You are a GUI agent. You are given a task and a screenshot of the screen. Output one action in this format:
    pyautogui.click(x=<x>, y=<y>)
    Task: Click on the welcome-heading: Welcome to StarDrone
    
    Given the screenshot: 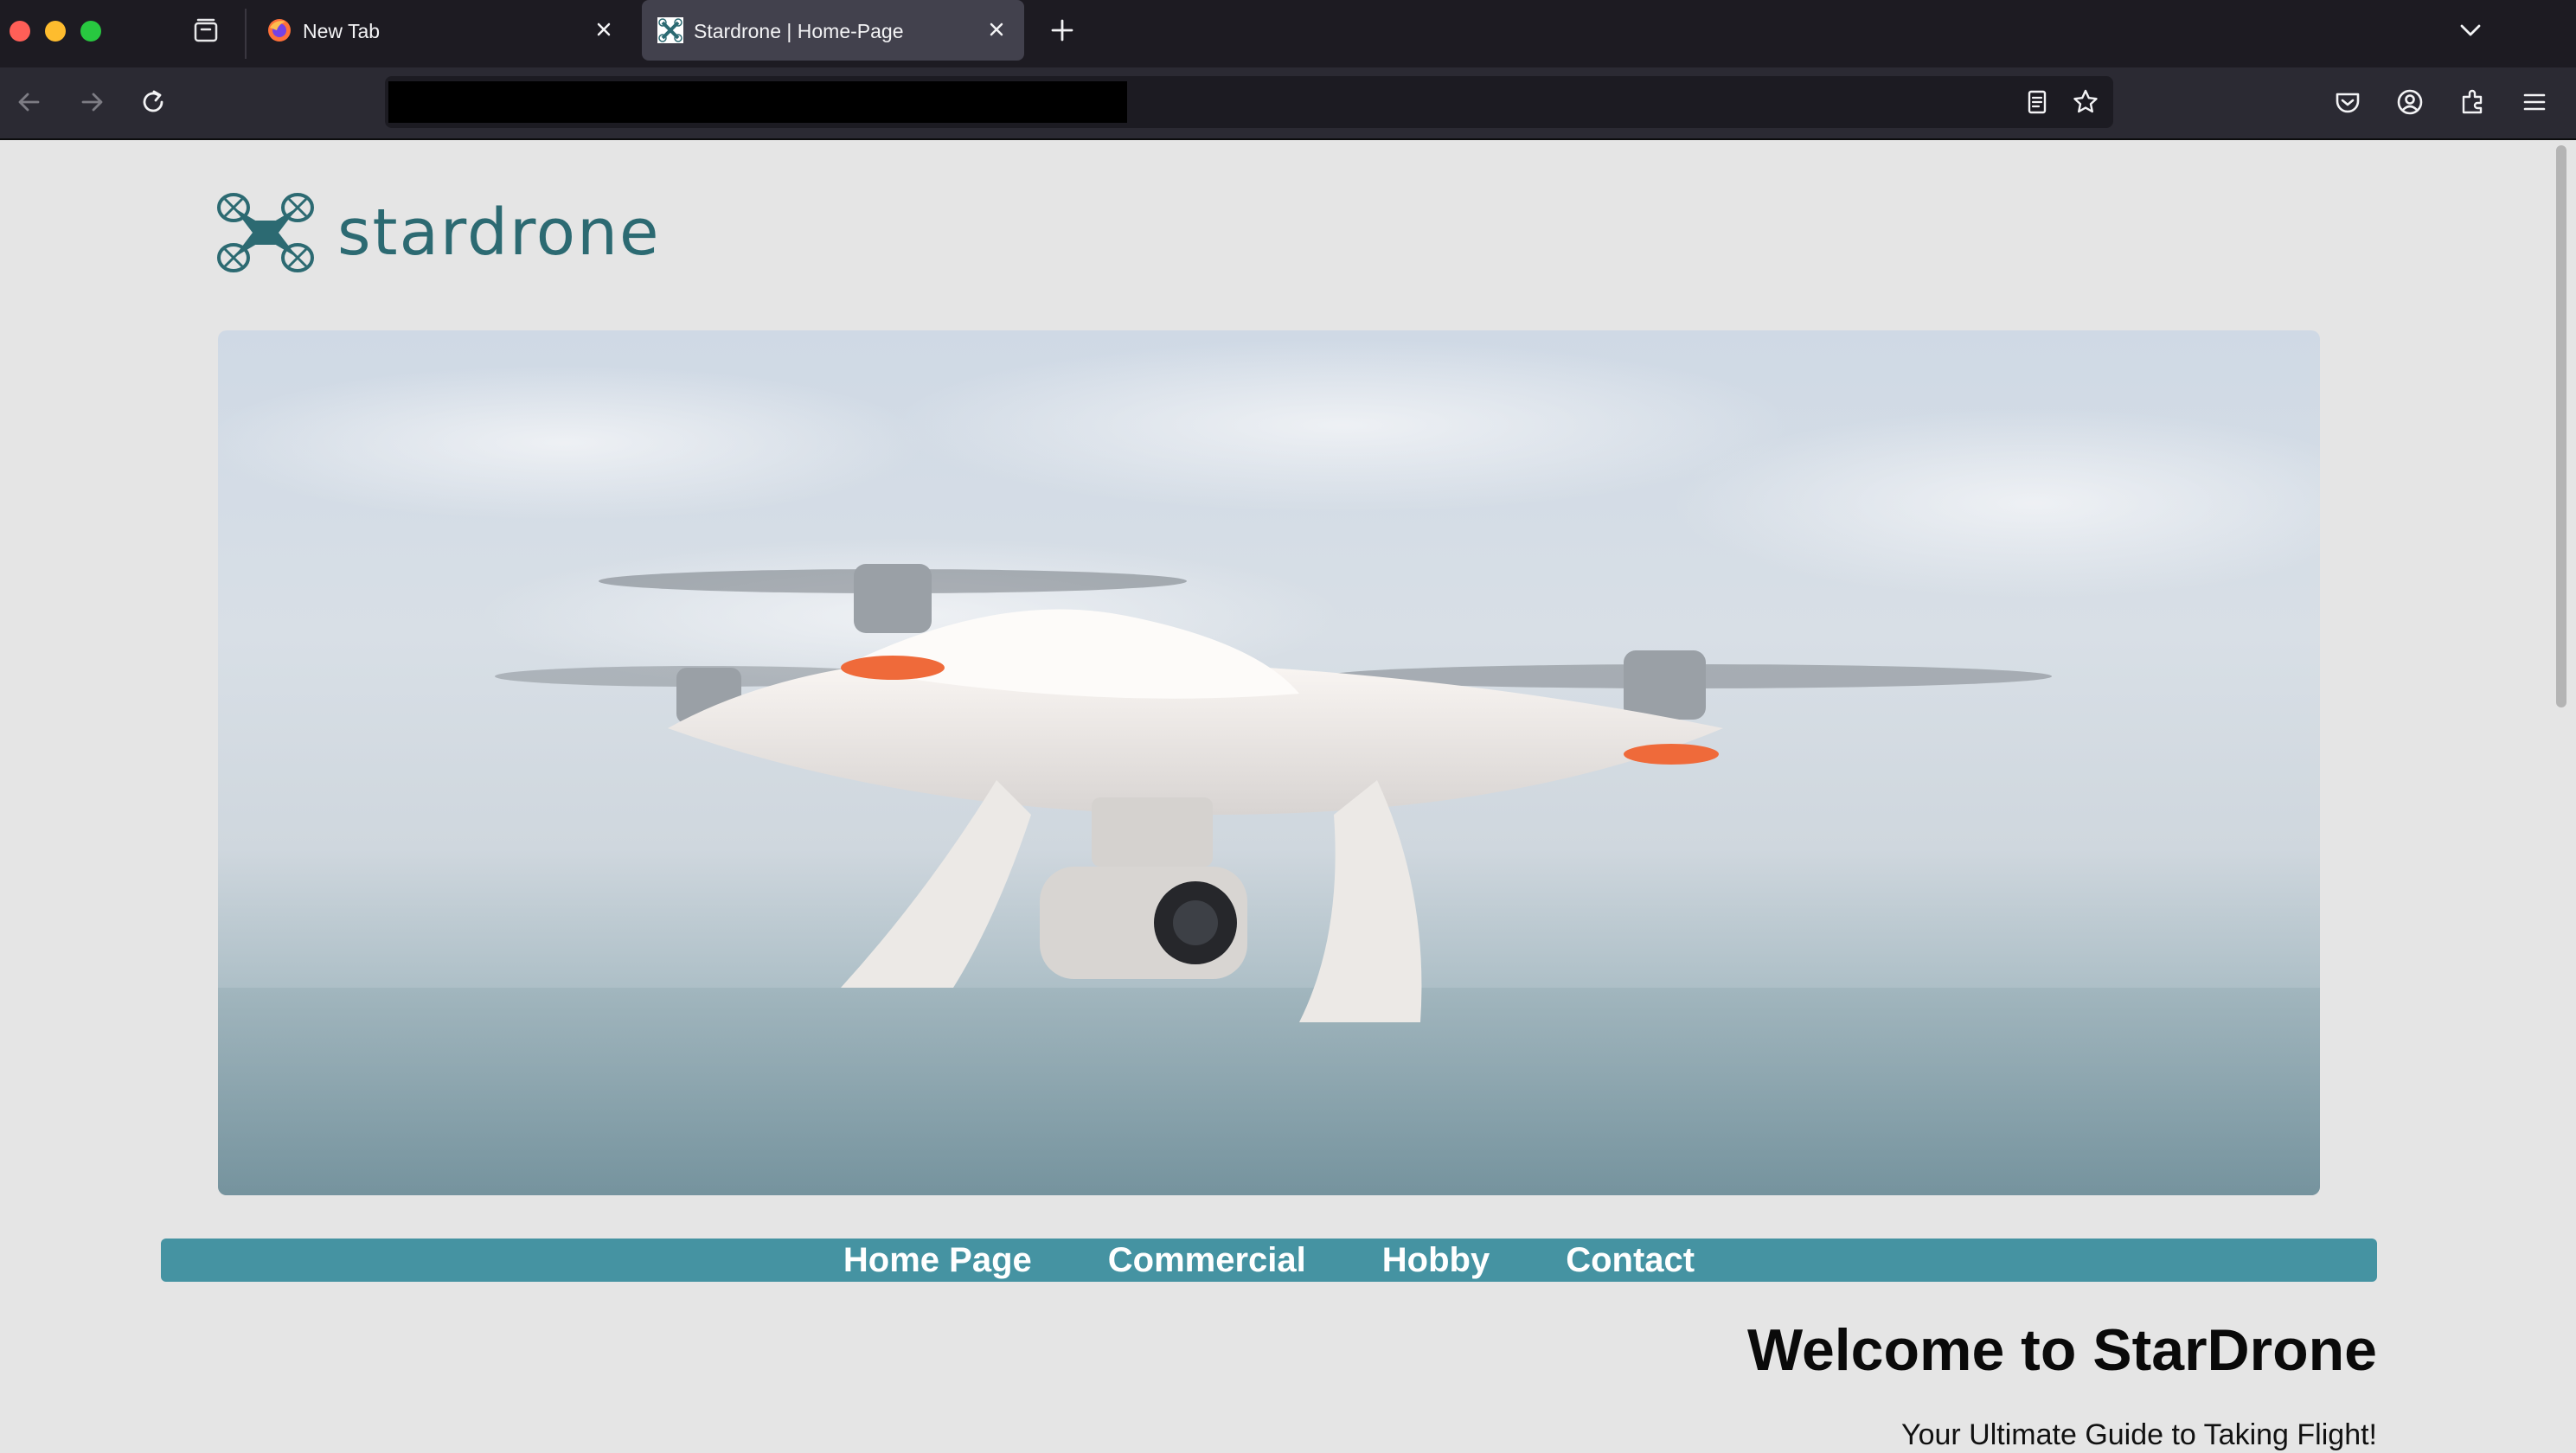 What is the action you would take?
    pyautogui.click(x=2061, y=1350)
    